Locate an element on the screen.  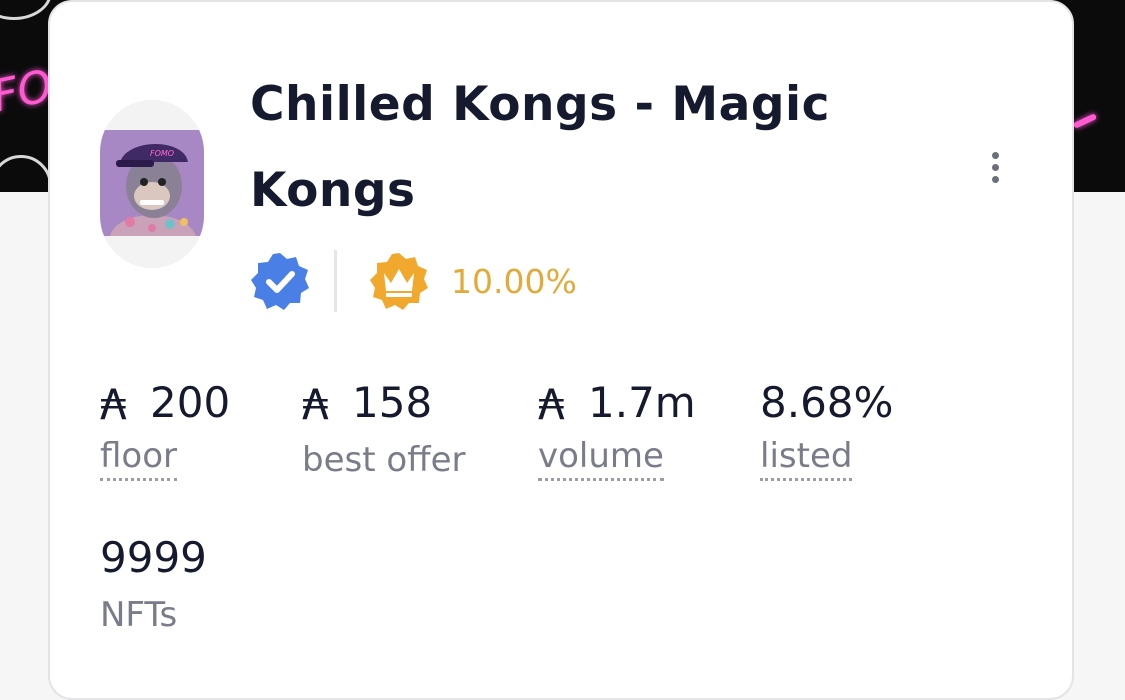
collection-avatar: FOMO is located at coordinates (152, 184).